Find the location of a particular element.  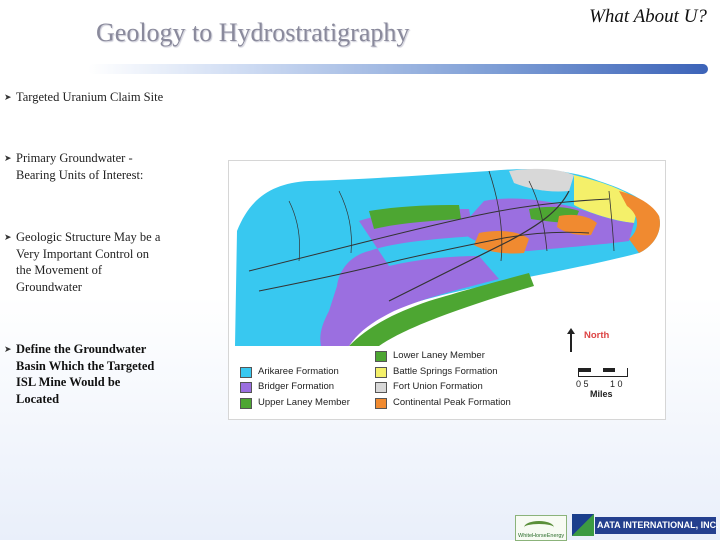

bullet-item: ➤ Targeted Uranium Claim Site is located at coordinates (84, 97).